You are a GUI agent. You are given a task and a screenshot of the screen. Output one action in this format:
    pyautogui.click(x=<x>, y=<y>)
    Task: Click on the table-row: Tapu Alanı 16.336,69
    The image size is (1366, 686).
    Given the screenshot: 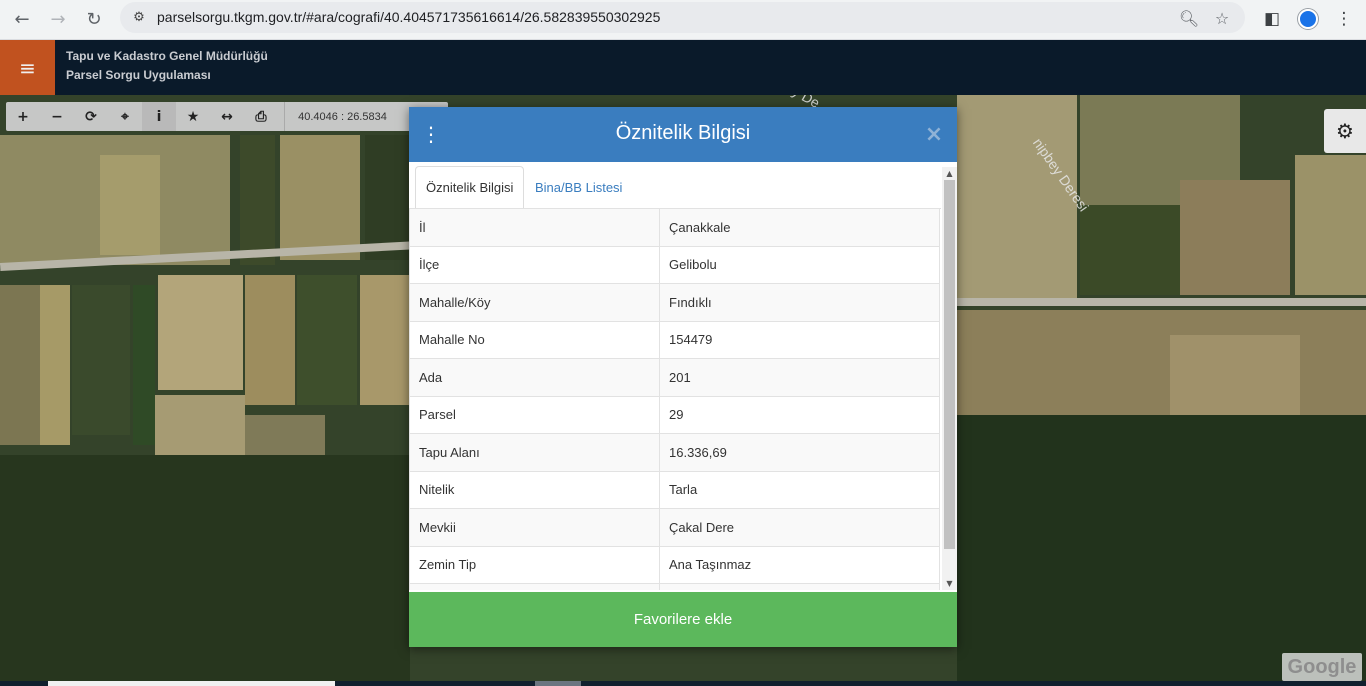 What is the action you would take?
    pyautogui.click(x=674, y=452)
    